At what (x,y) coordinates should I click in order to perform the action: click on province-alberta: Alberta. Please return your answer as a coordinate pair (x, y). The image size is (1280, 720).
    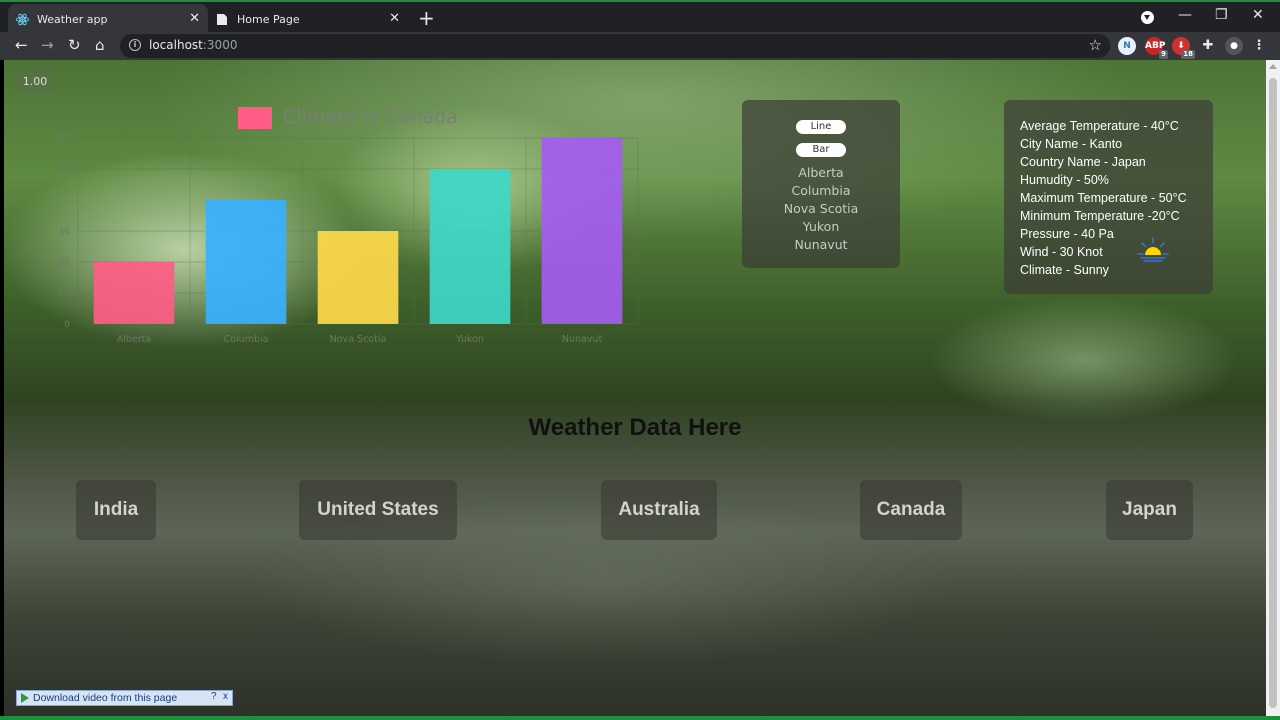
    Looking at the image, I should click on (821, 172).